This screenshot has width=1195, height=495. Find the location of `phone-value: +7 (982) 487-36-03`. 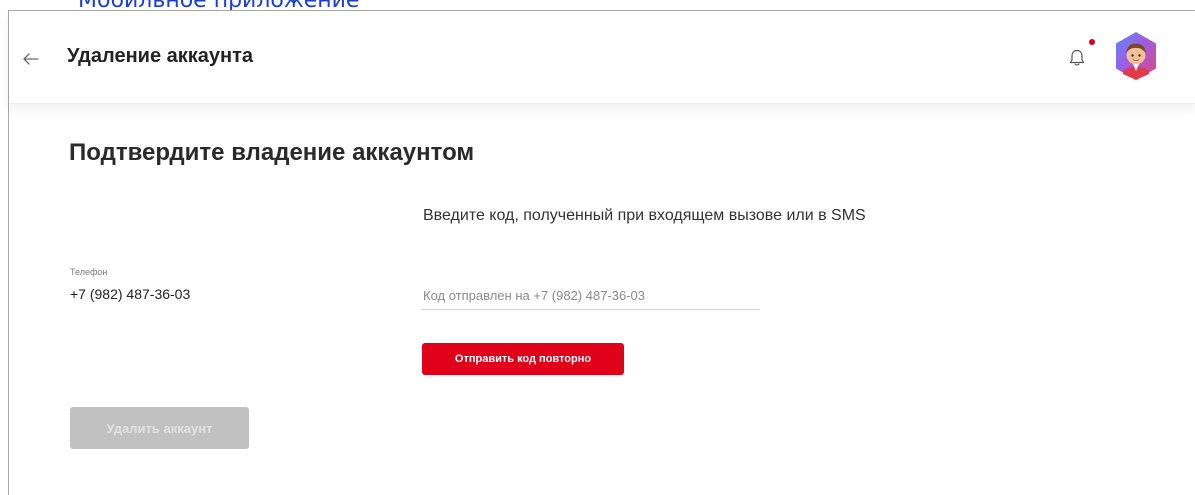

phone-value: +7 (982) 487-36-03 is located at coordinates (130, 294).